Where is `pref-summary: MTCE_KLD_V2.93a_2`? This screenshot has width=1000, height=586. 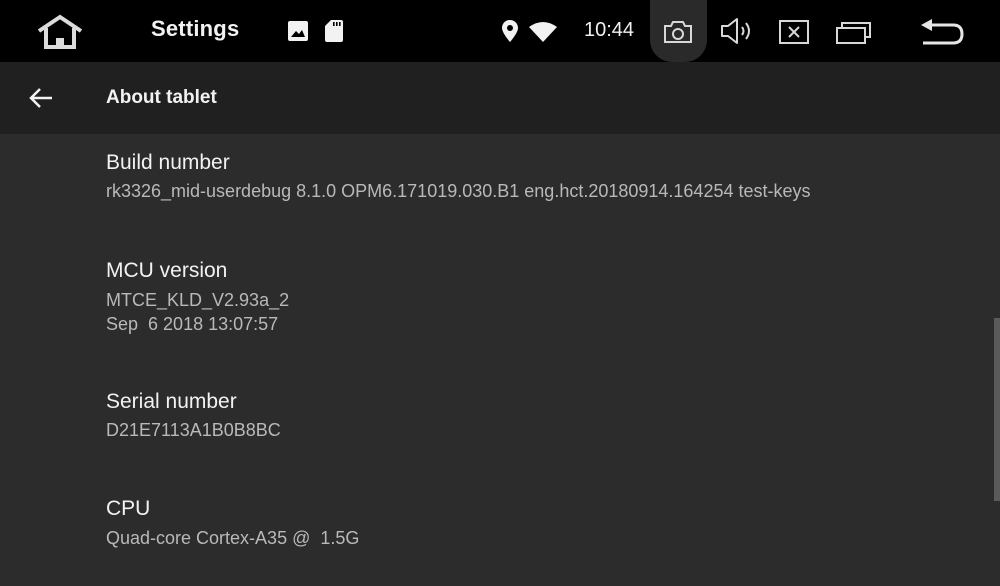 pref-summary: MTCE_KLD_V2.93a_2 is located at coordinates (198, 300).